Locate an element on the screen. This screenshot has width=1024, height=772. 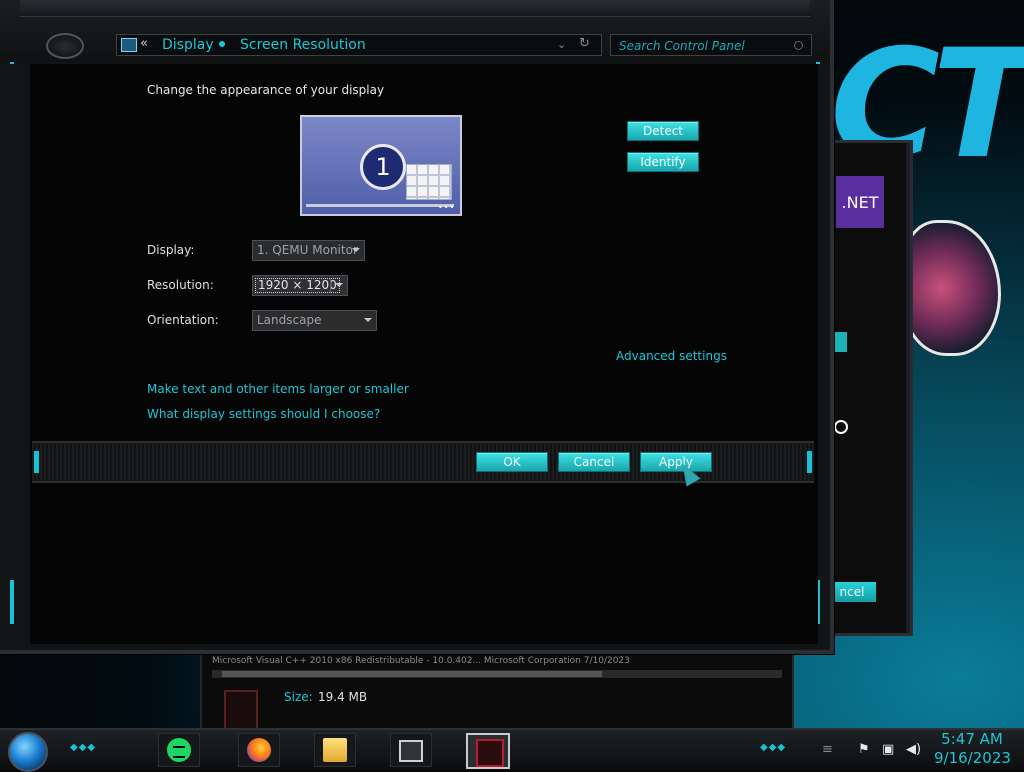
detect-button: Detect is located at coordinates (663, 131).